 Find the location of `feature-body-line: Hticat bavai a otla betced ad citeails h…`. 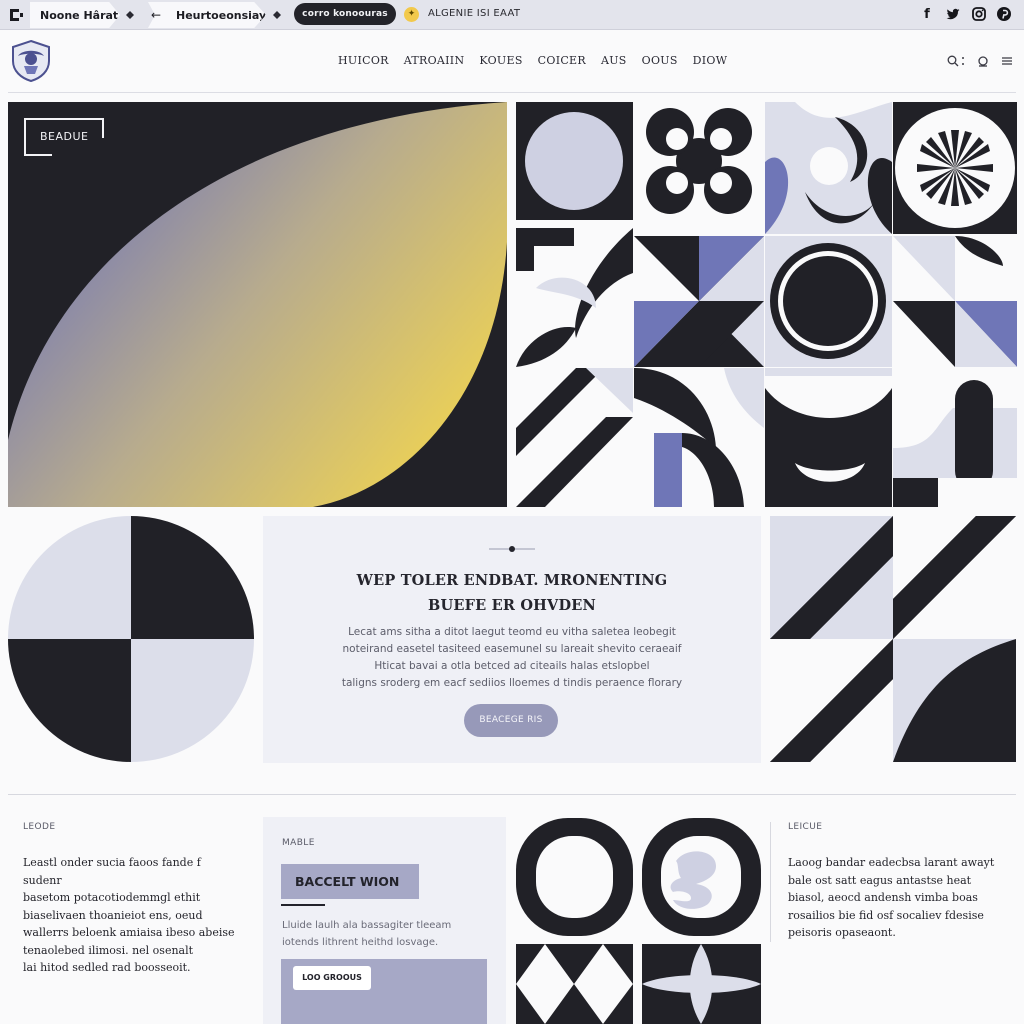

feature-body-line: Hticat bavai a otla betced ad citeails h… is located at coordinates (512, 666).